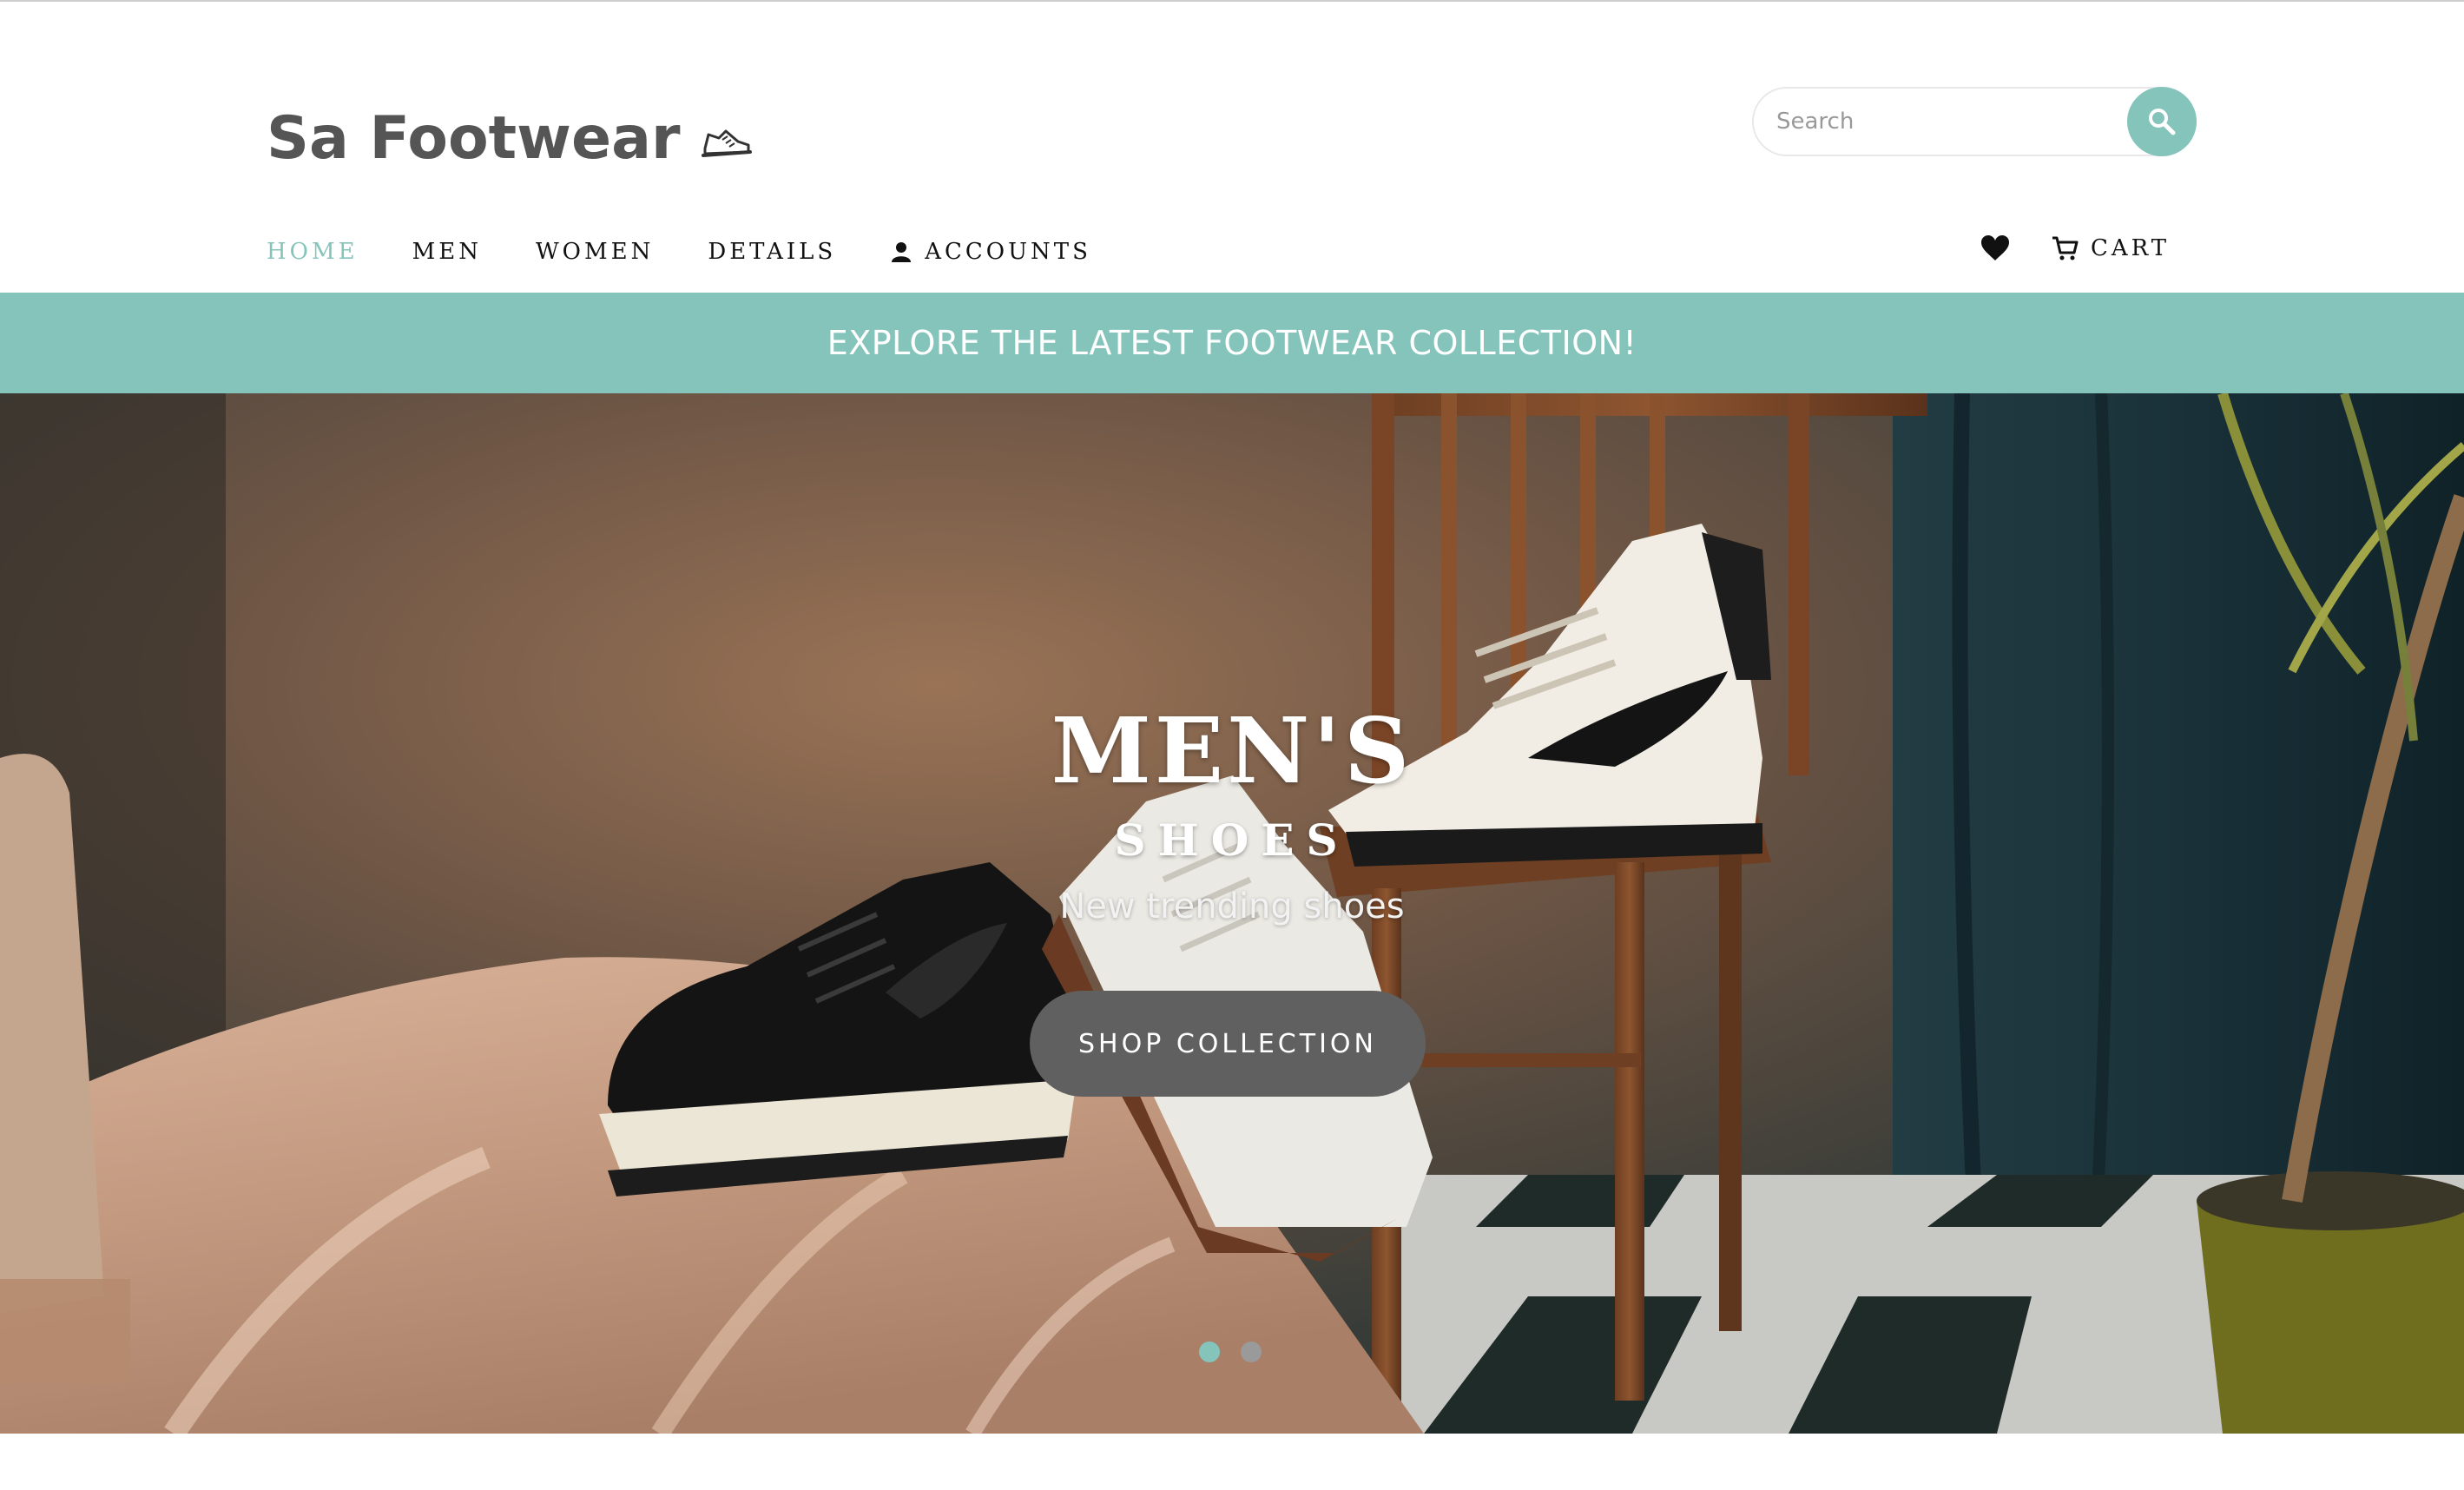 The image size is (2464, 1490). I want to click on nav-women: WOMEN, so click(595, 252).